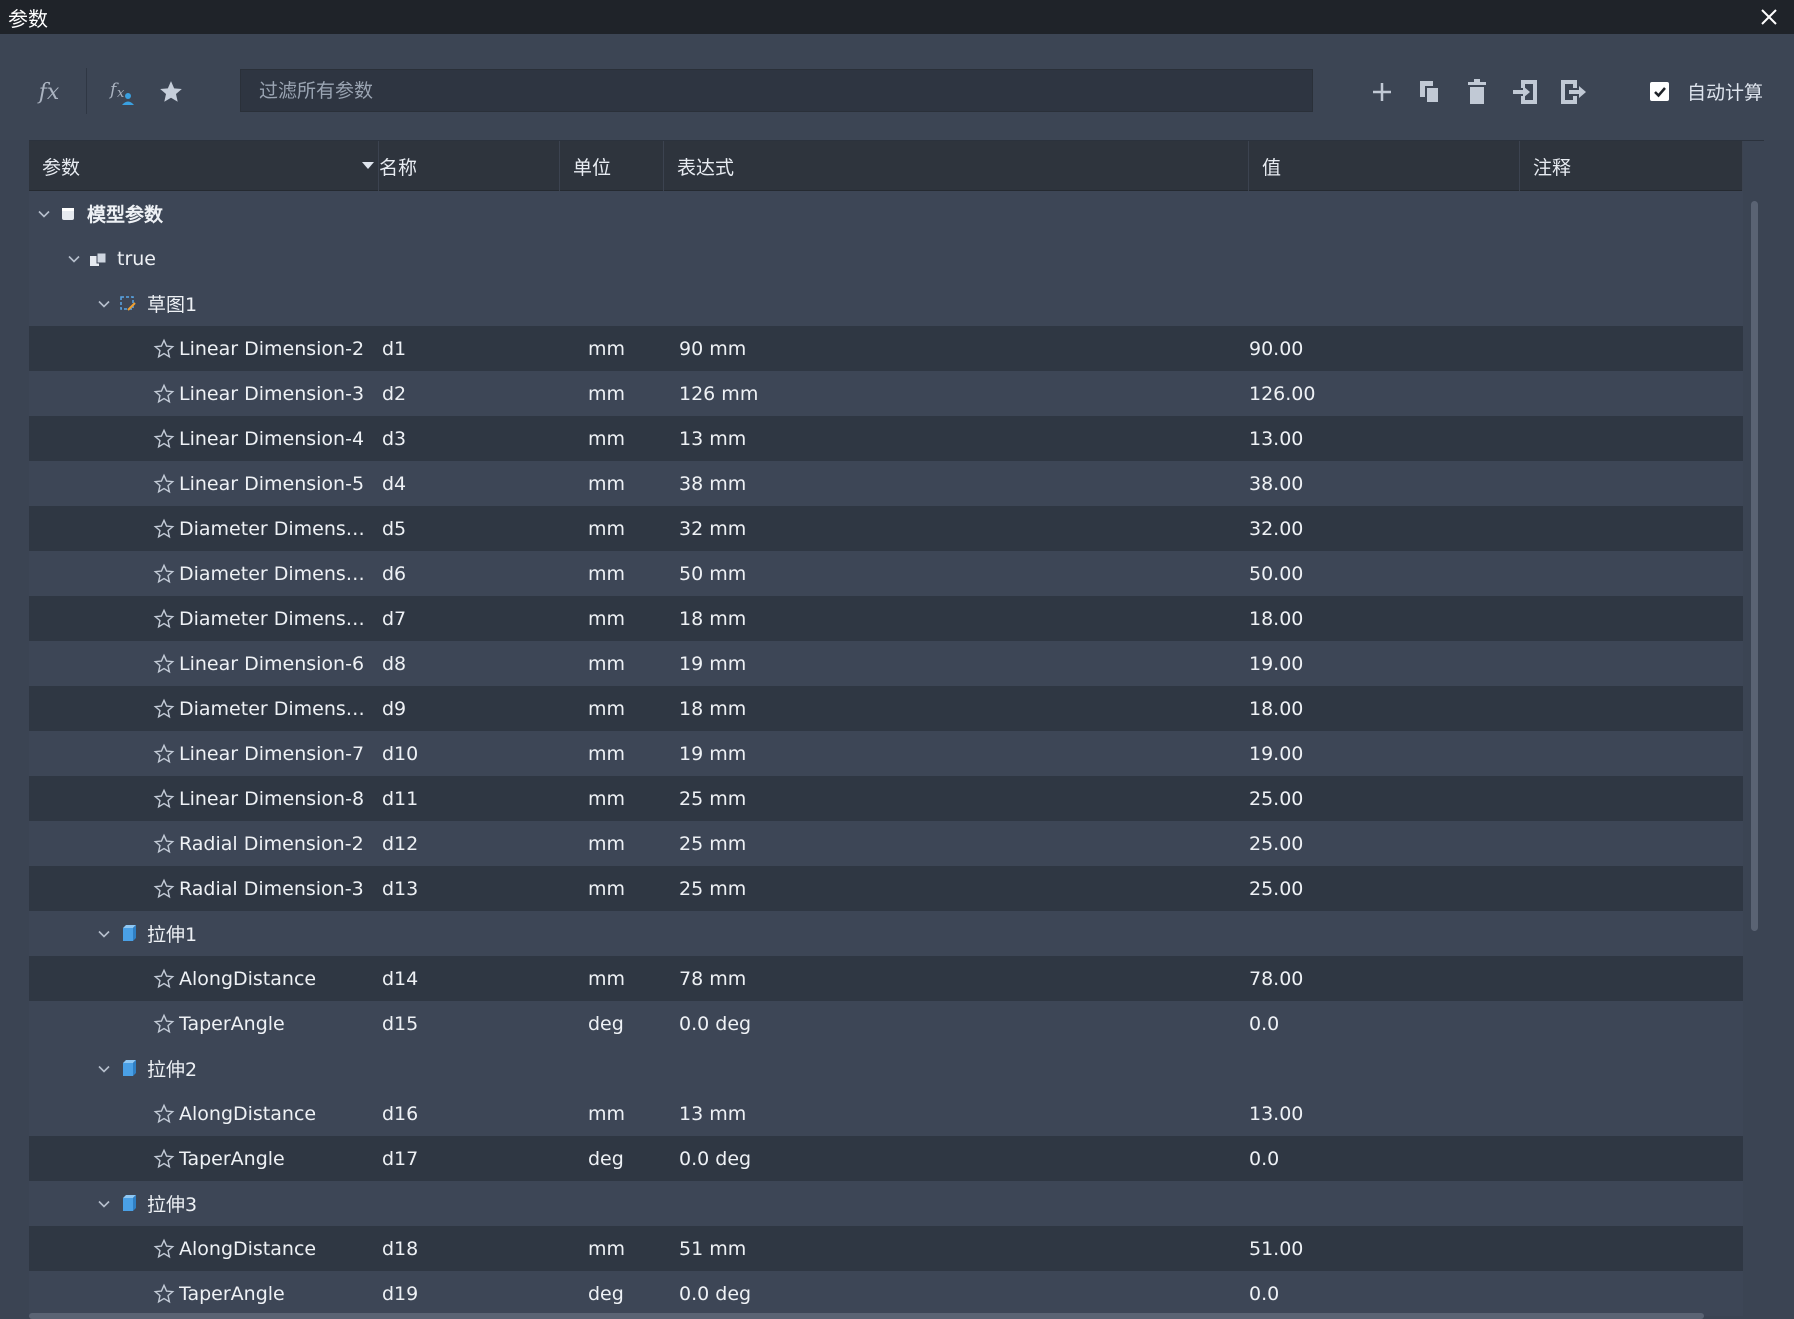 Image resolution: width=1794 pixels, height=1319 pixels. What do you see at coordinates (1477, 92) in the screenshot?
I see `delete-icon` at bounding box center [1477, 92].